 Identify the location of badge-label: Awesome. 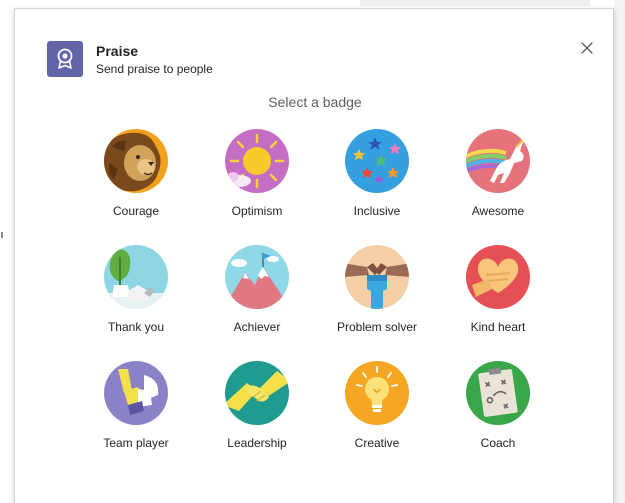
(498, 211).